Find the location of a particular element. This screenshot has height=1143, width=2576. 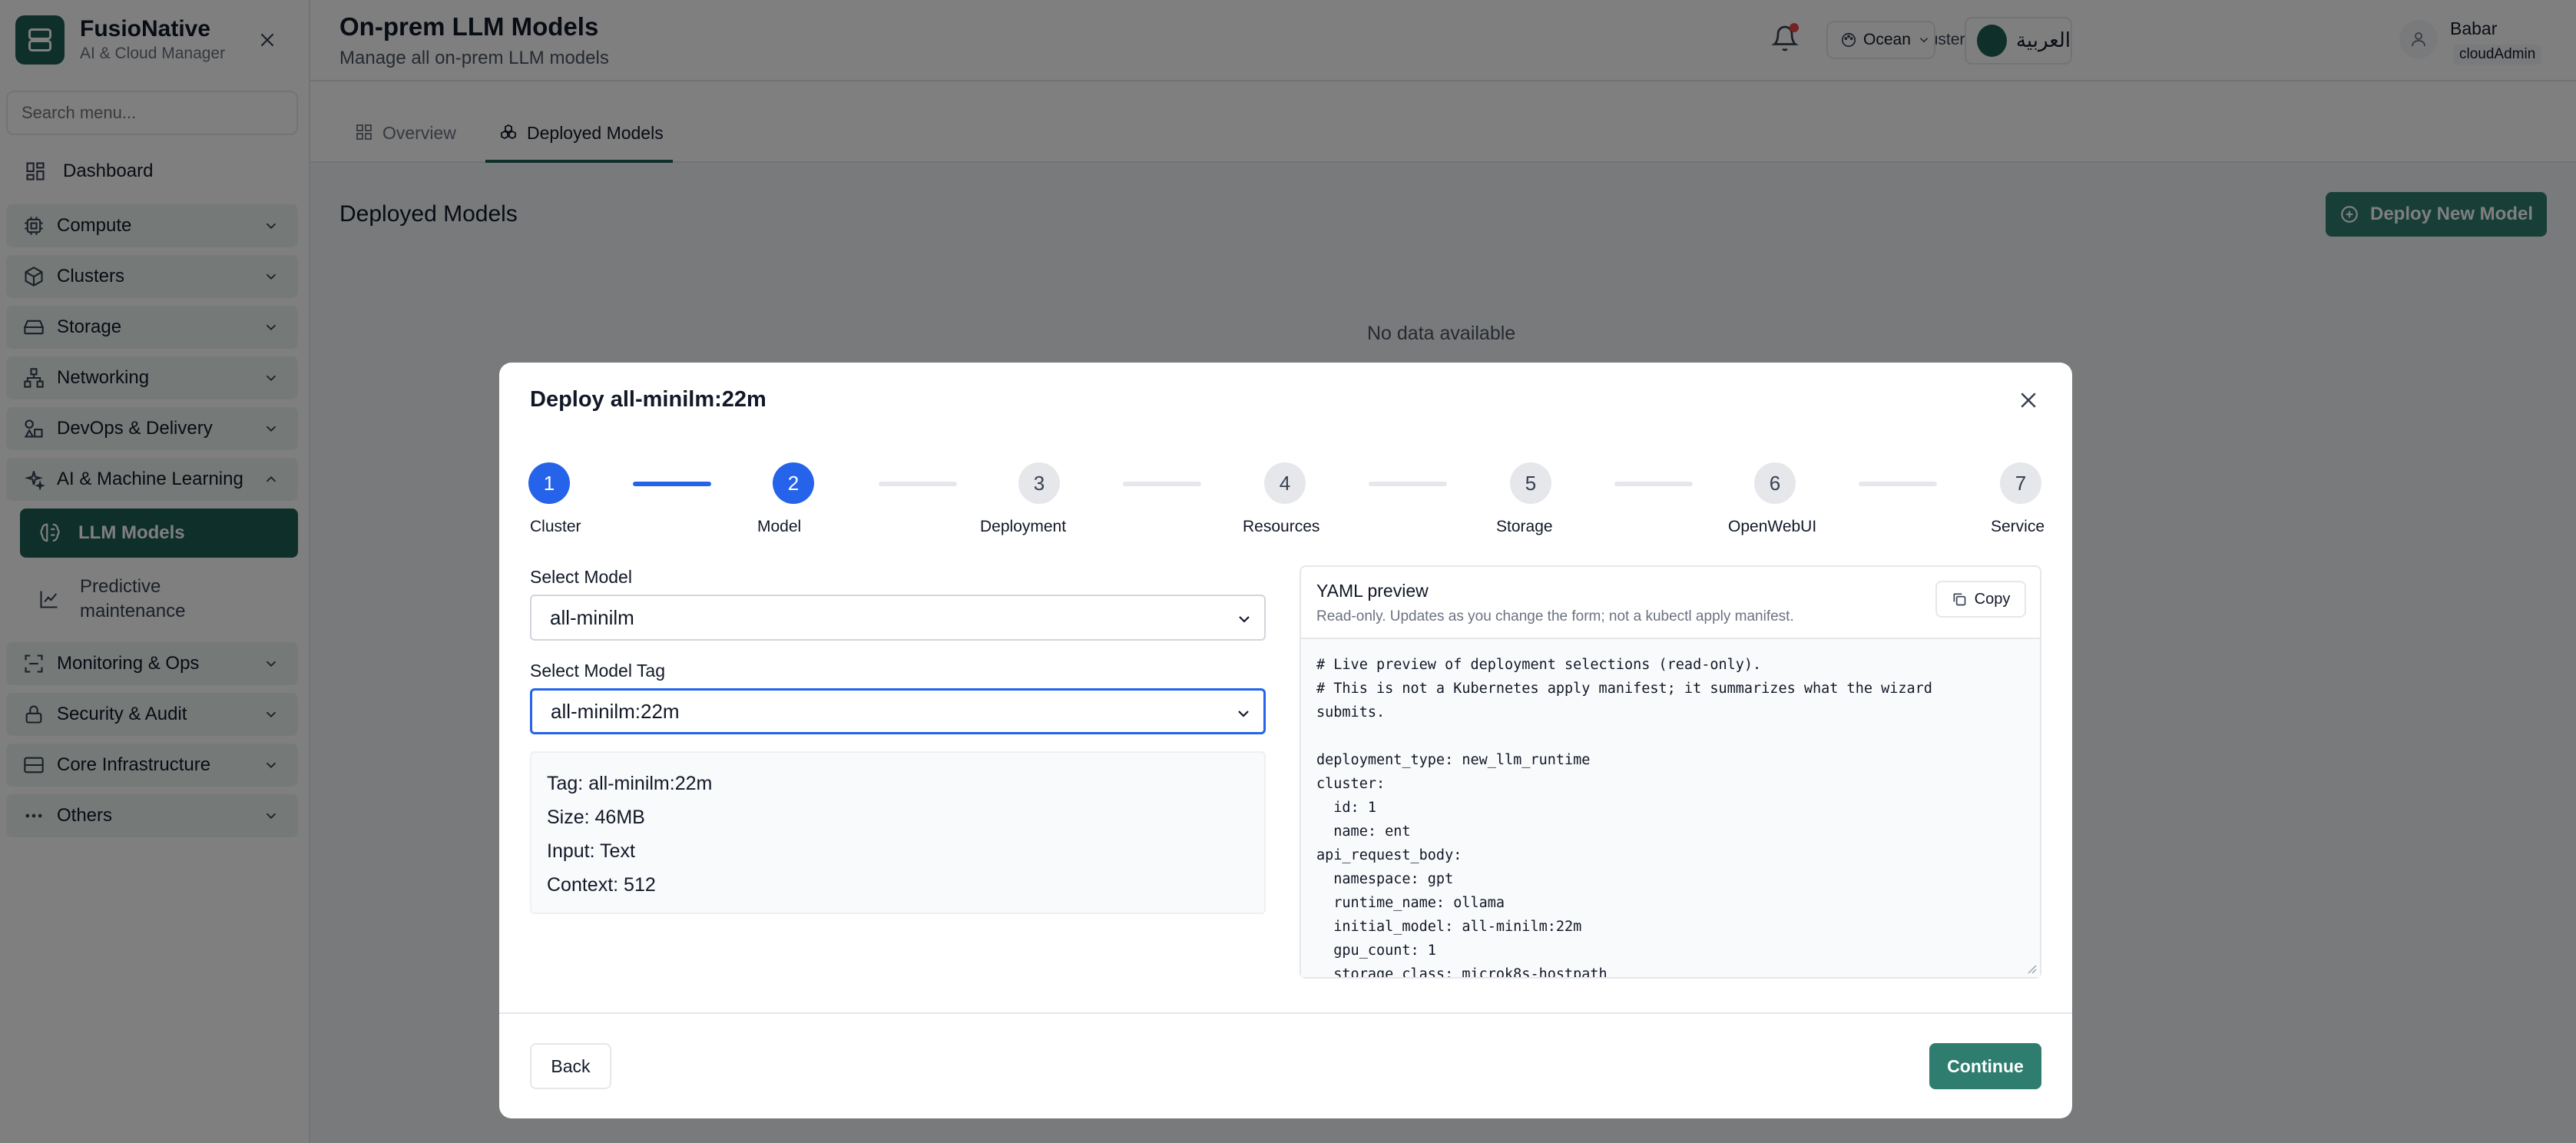

modal-title: Deploy all-minilm:22m is located at coordinates (648, 399).